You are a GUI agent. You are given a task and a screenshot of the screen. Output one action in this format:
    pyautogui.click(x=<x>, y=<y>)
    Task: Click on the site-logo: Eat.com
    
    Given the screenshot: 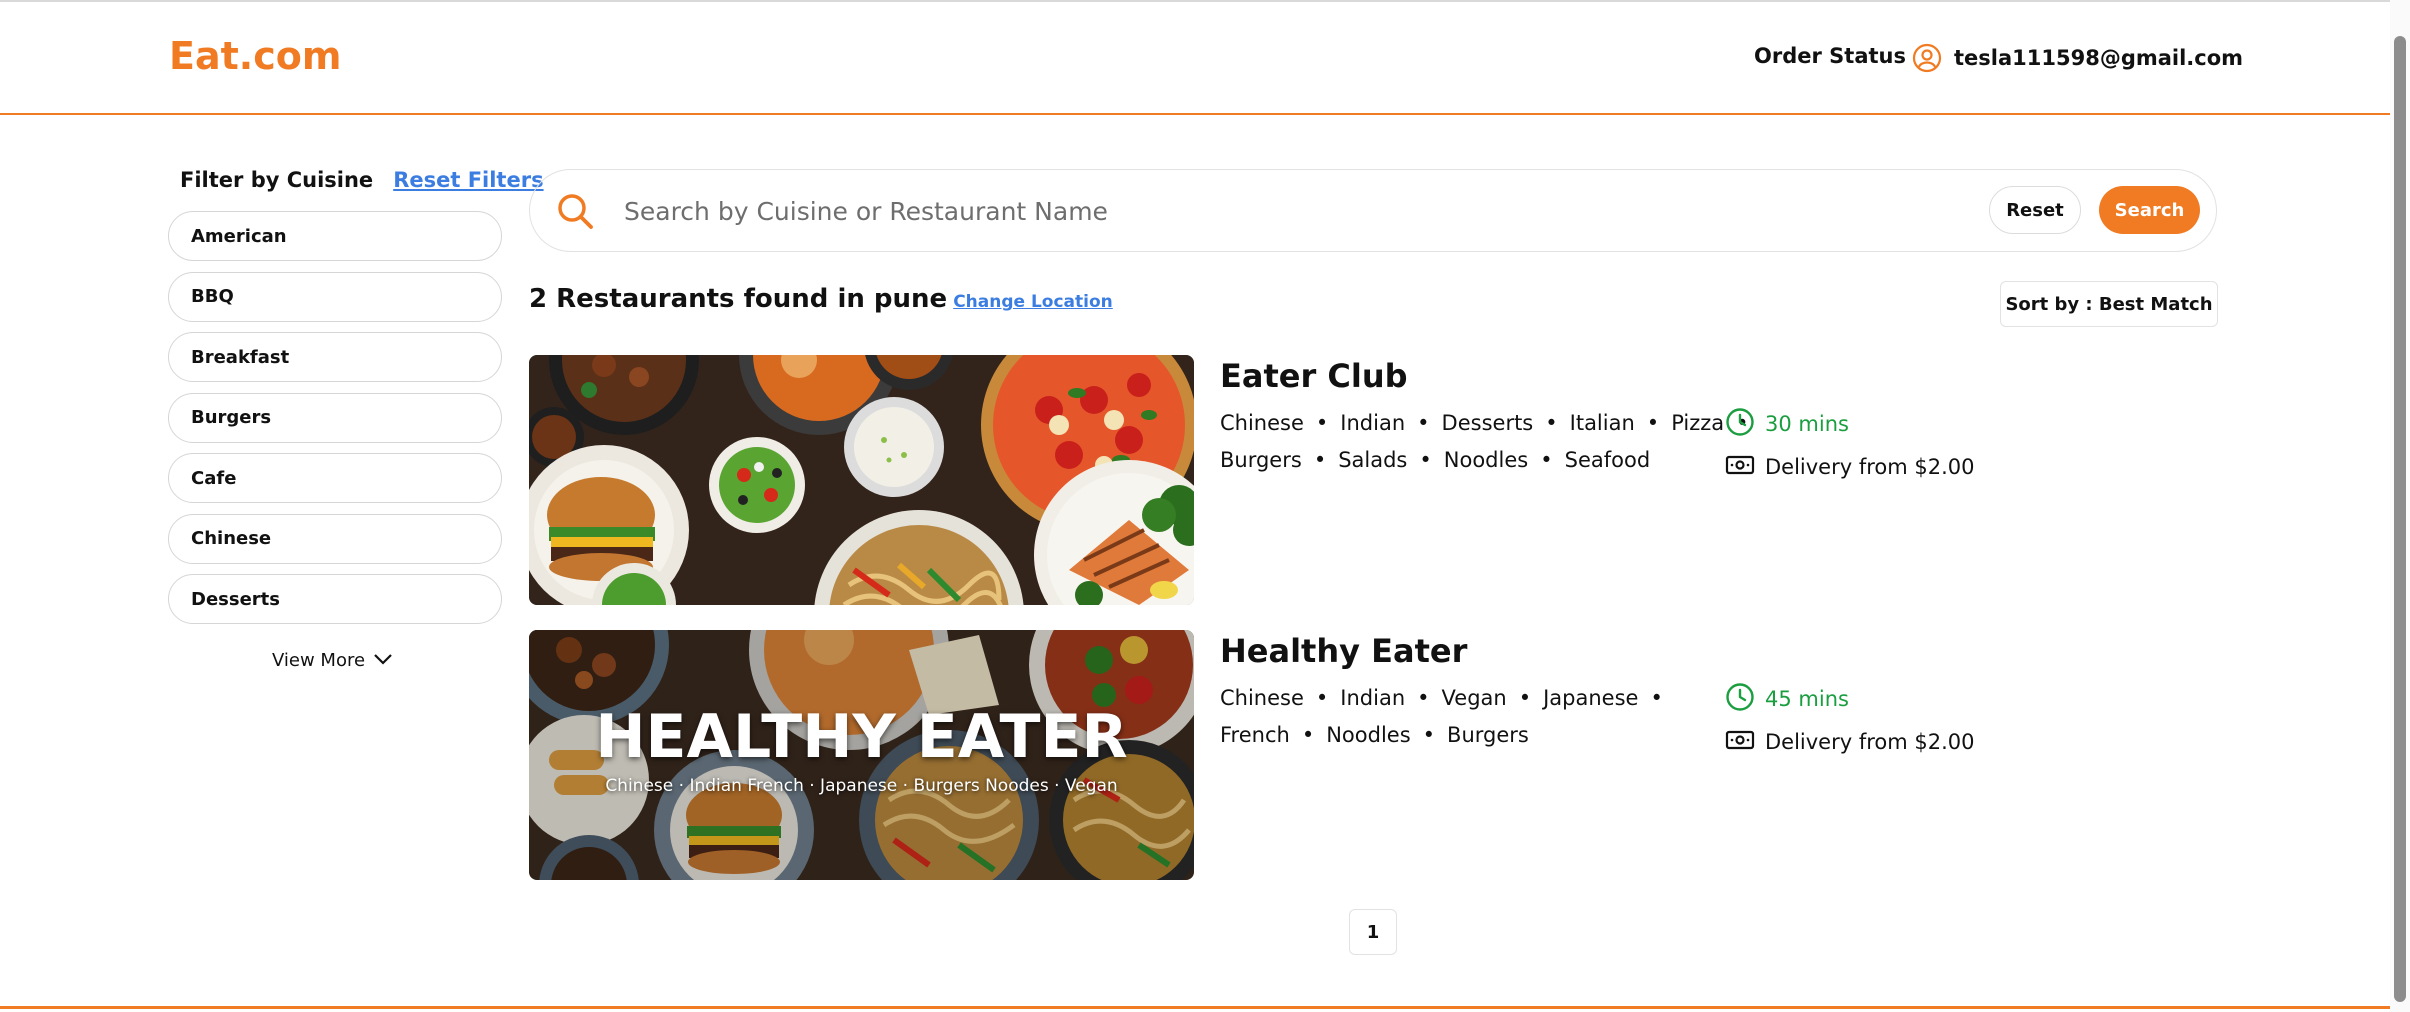 What is the action you would take?
    pyautogui.click(x=255, y=56)
    